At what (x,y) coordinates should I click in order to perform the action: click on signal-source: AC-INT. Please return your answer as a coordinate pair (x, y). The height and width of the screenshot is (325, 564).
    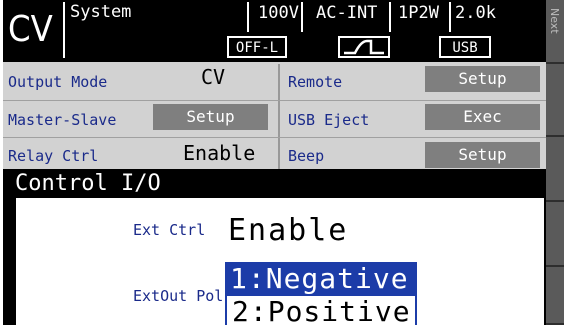
    Looking at the image, I should click on (347, 13).